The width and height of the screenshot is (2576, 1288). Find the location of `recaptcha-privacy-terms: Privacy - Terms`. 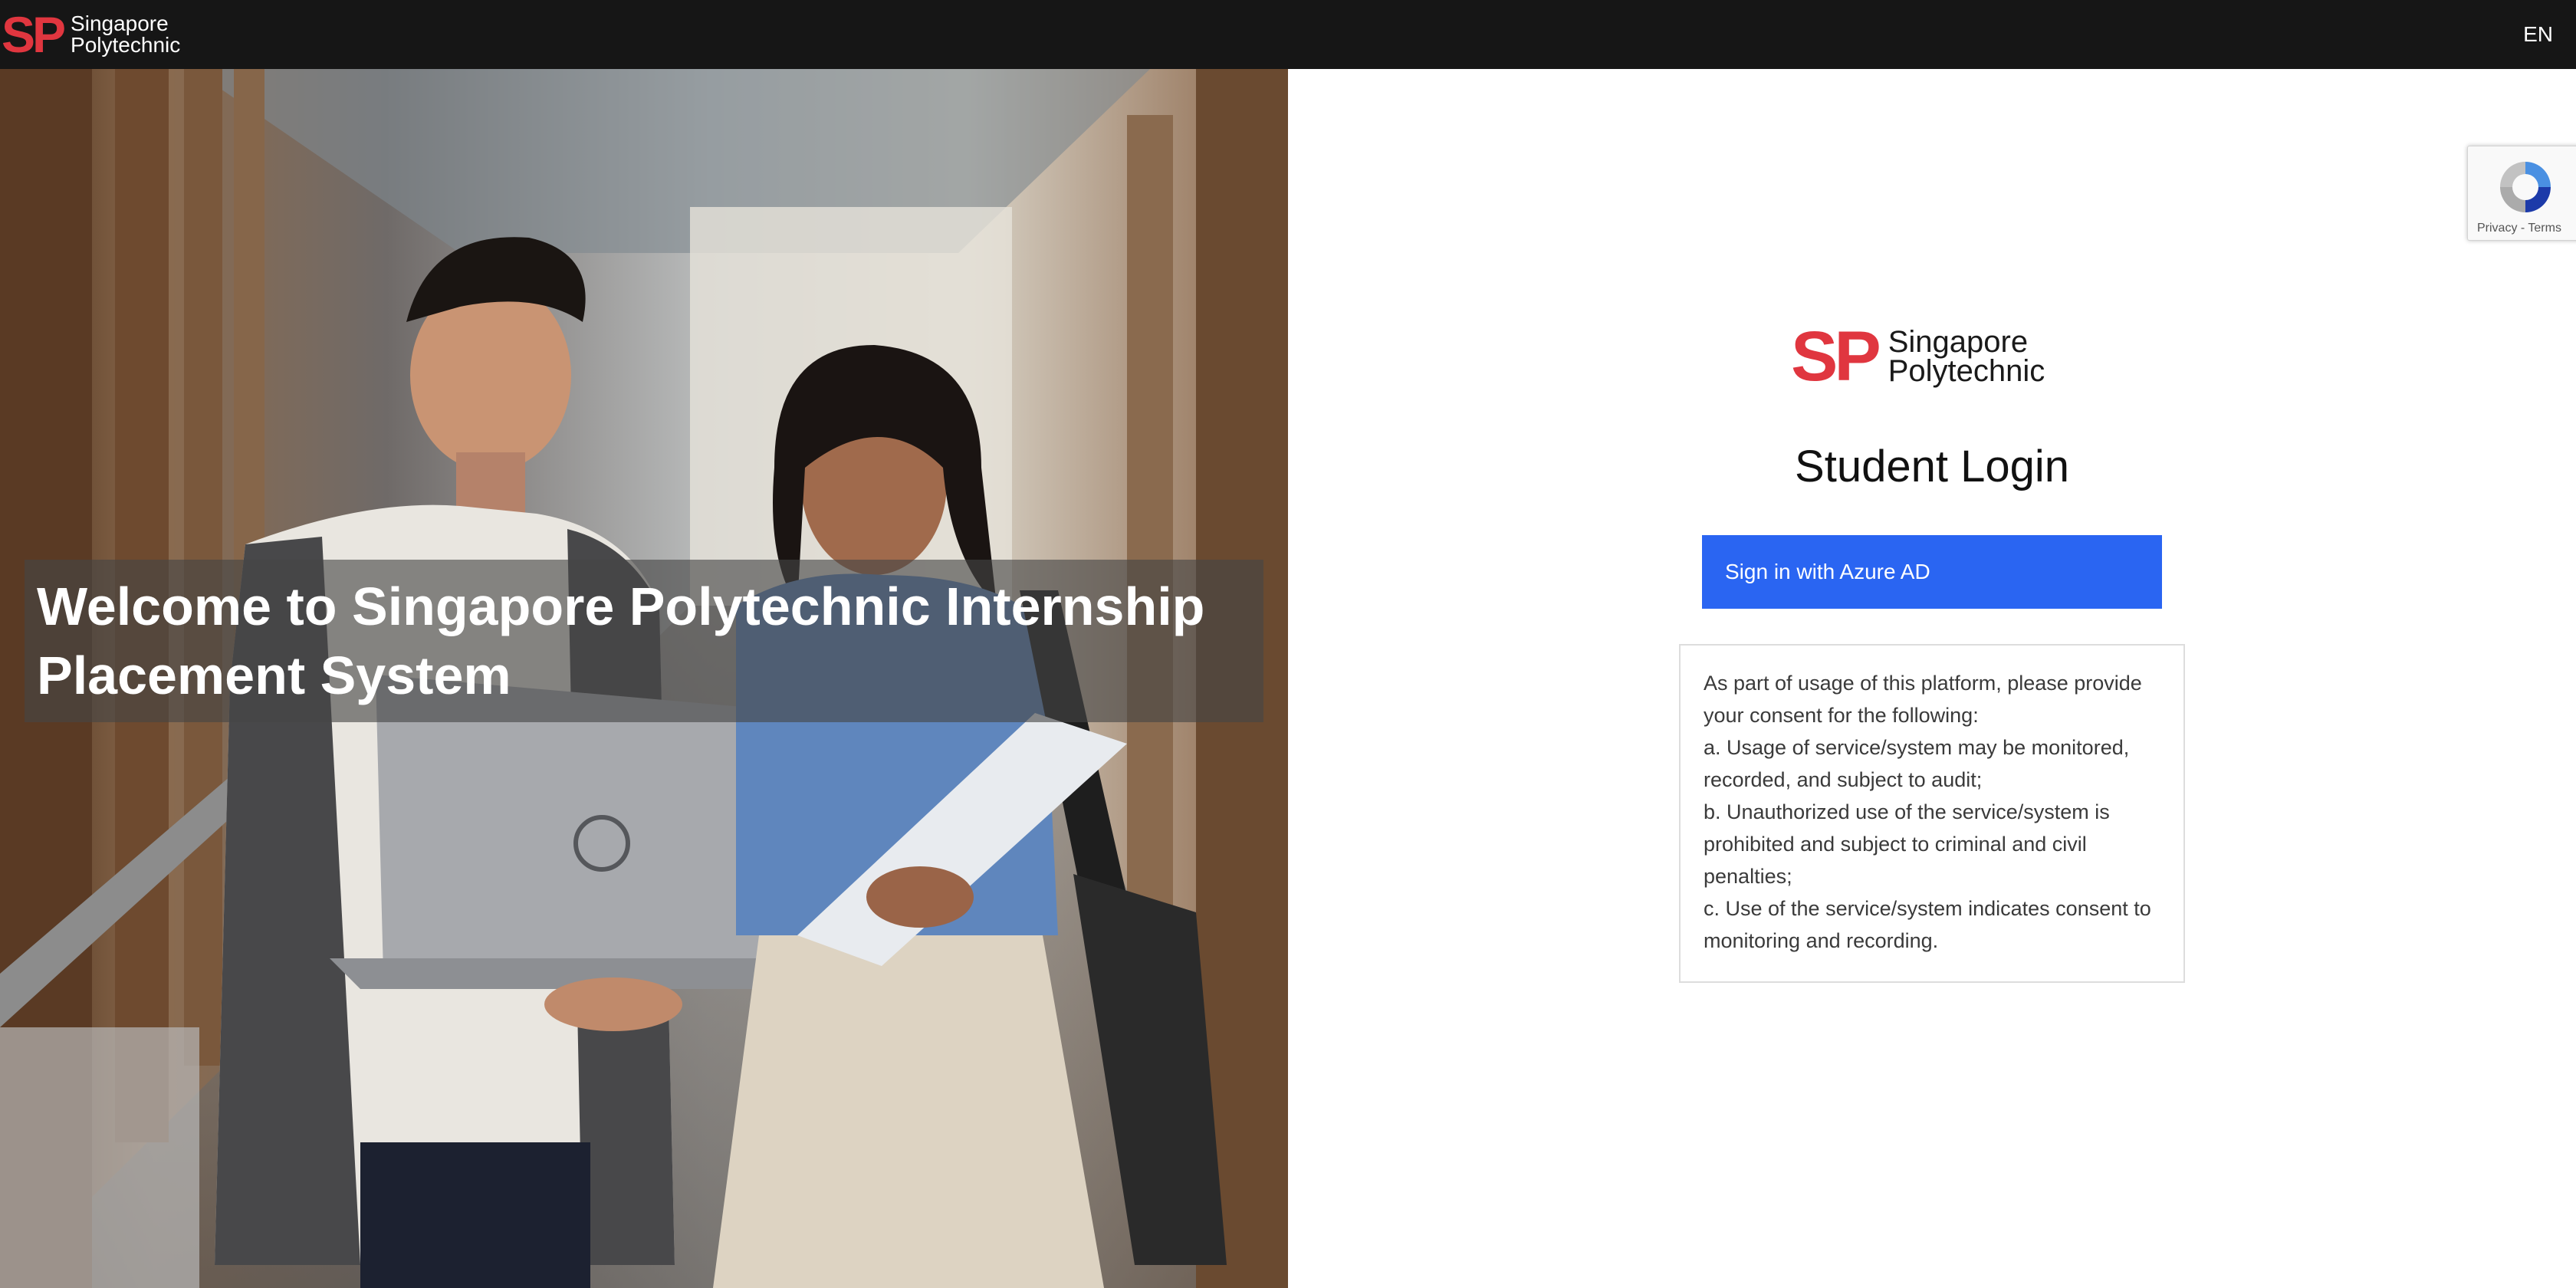

recaptcha-privacy-terms: Privacy - Terms is located at coordinates (2519, 228).